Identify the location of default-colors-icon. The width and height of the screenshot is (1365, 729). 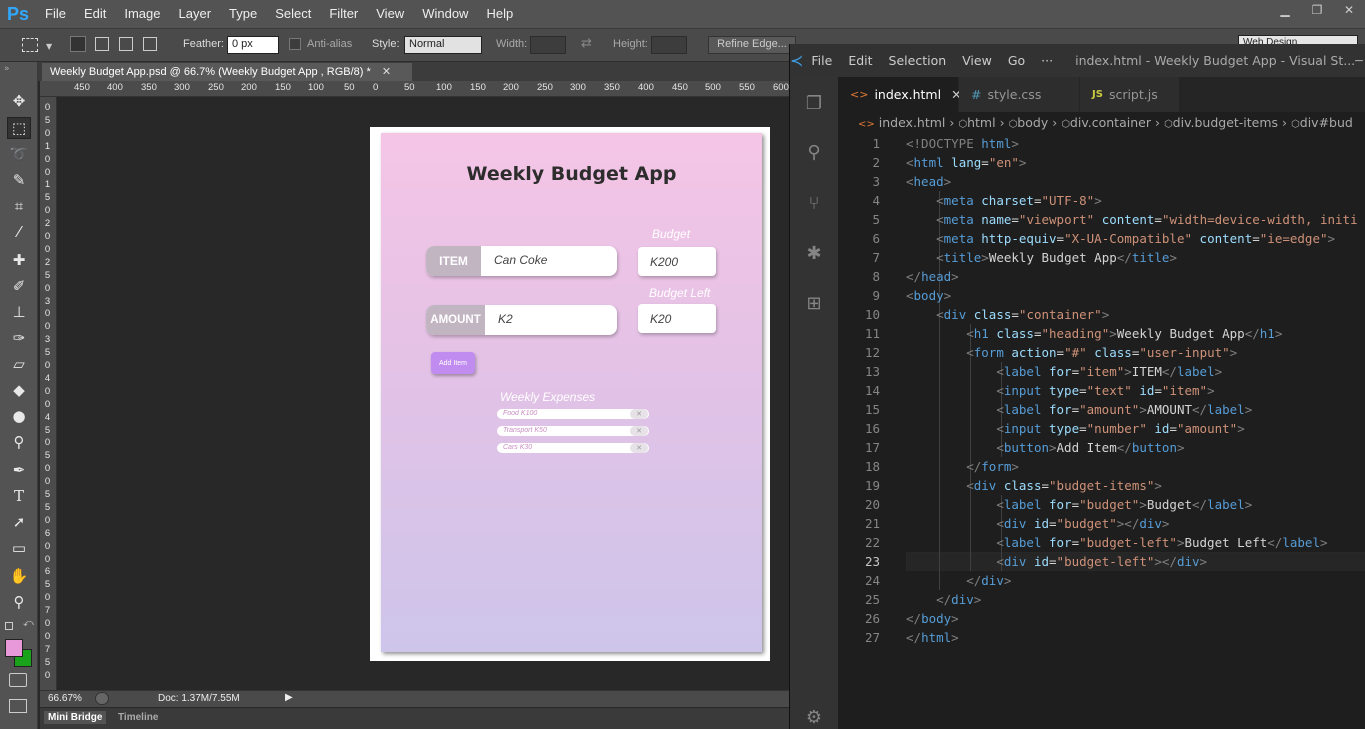
(9, 626).